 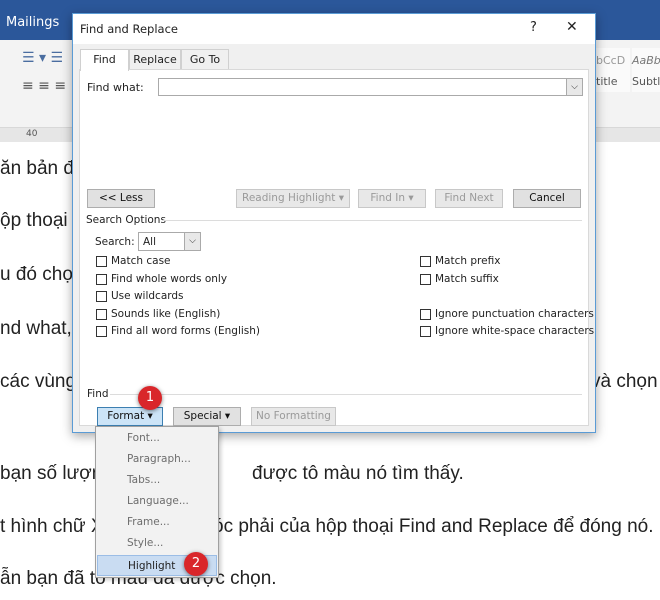 What do you see at coordinates (515, 331) in the screenshot?
I see `ignore-whitespace-label: Ignore white-space characters` at bounding box center [515, 331].